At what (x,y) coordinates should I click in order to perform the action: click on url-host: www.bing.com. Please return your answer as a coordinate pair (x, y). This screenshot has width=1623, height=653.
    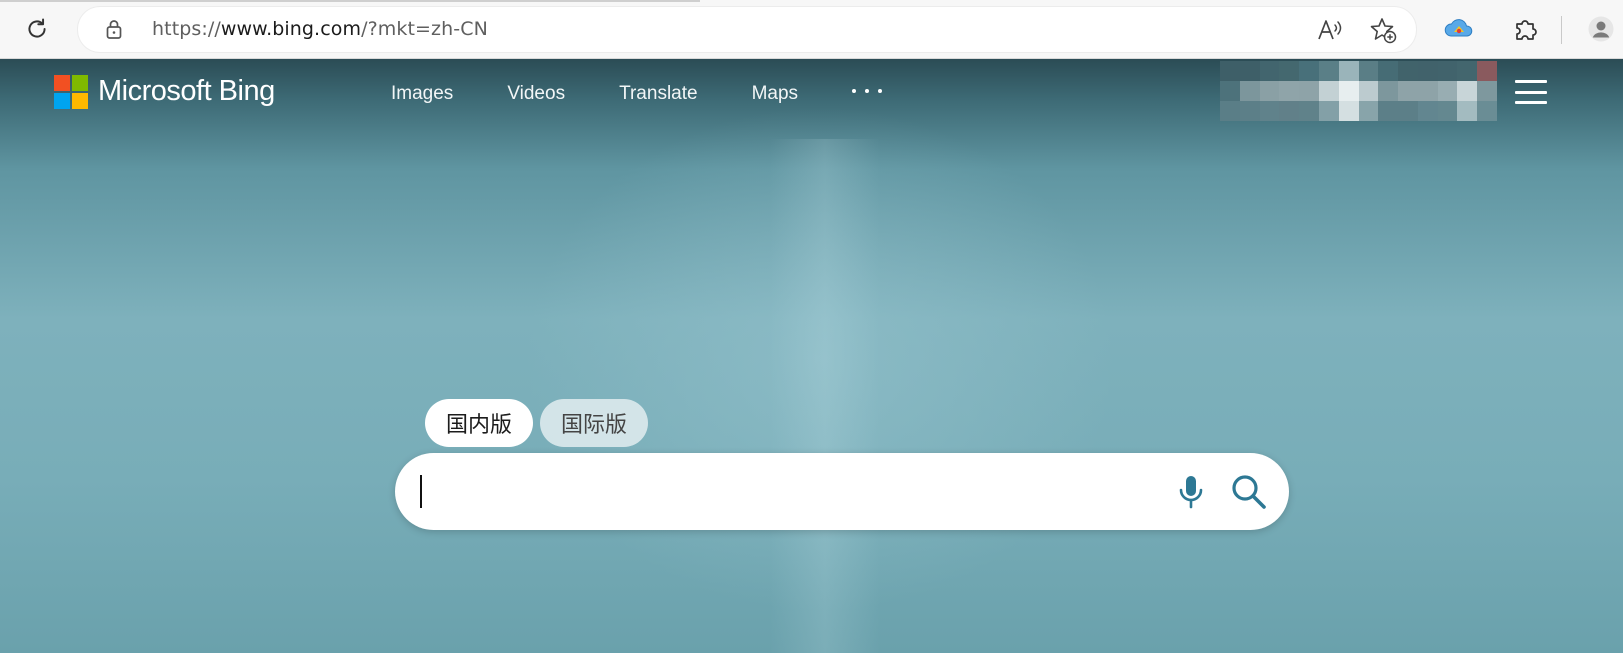
    Looking at the image, I should click on (291, 29).